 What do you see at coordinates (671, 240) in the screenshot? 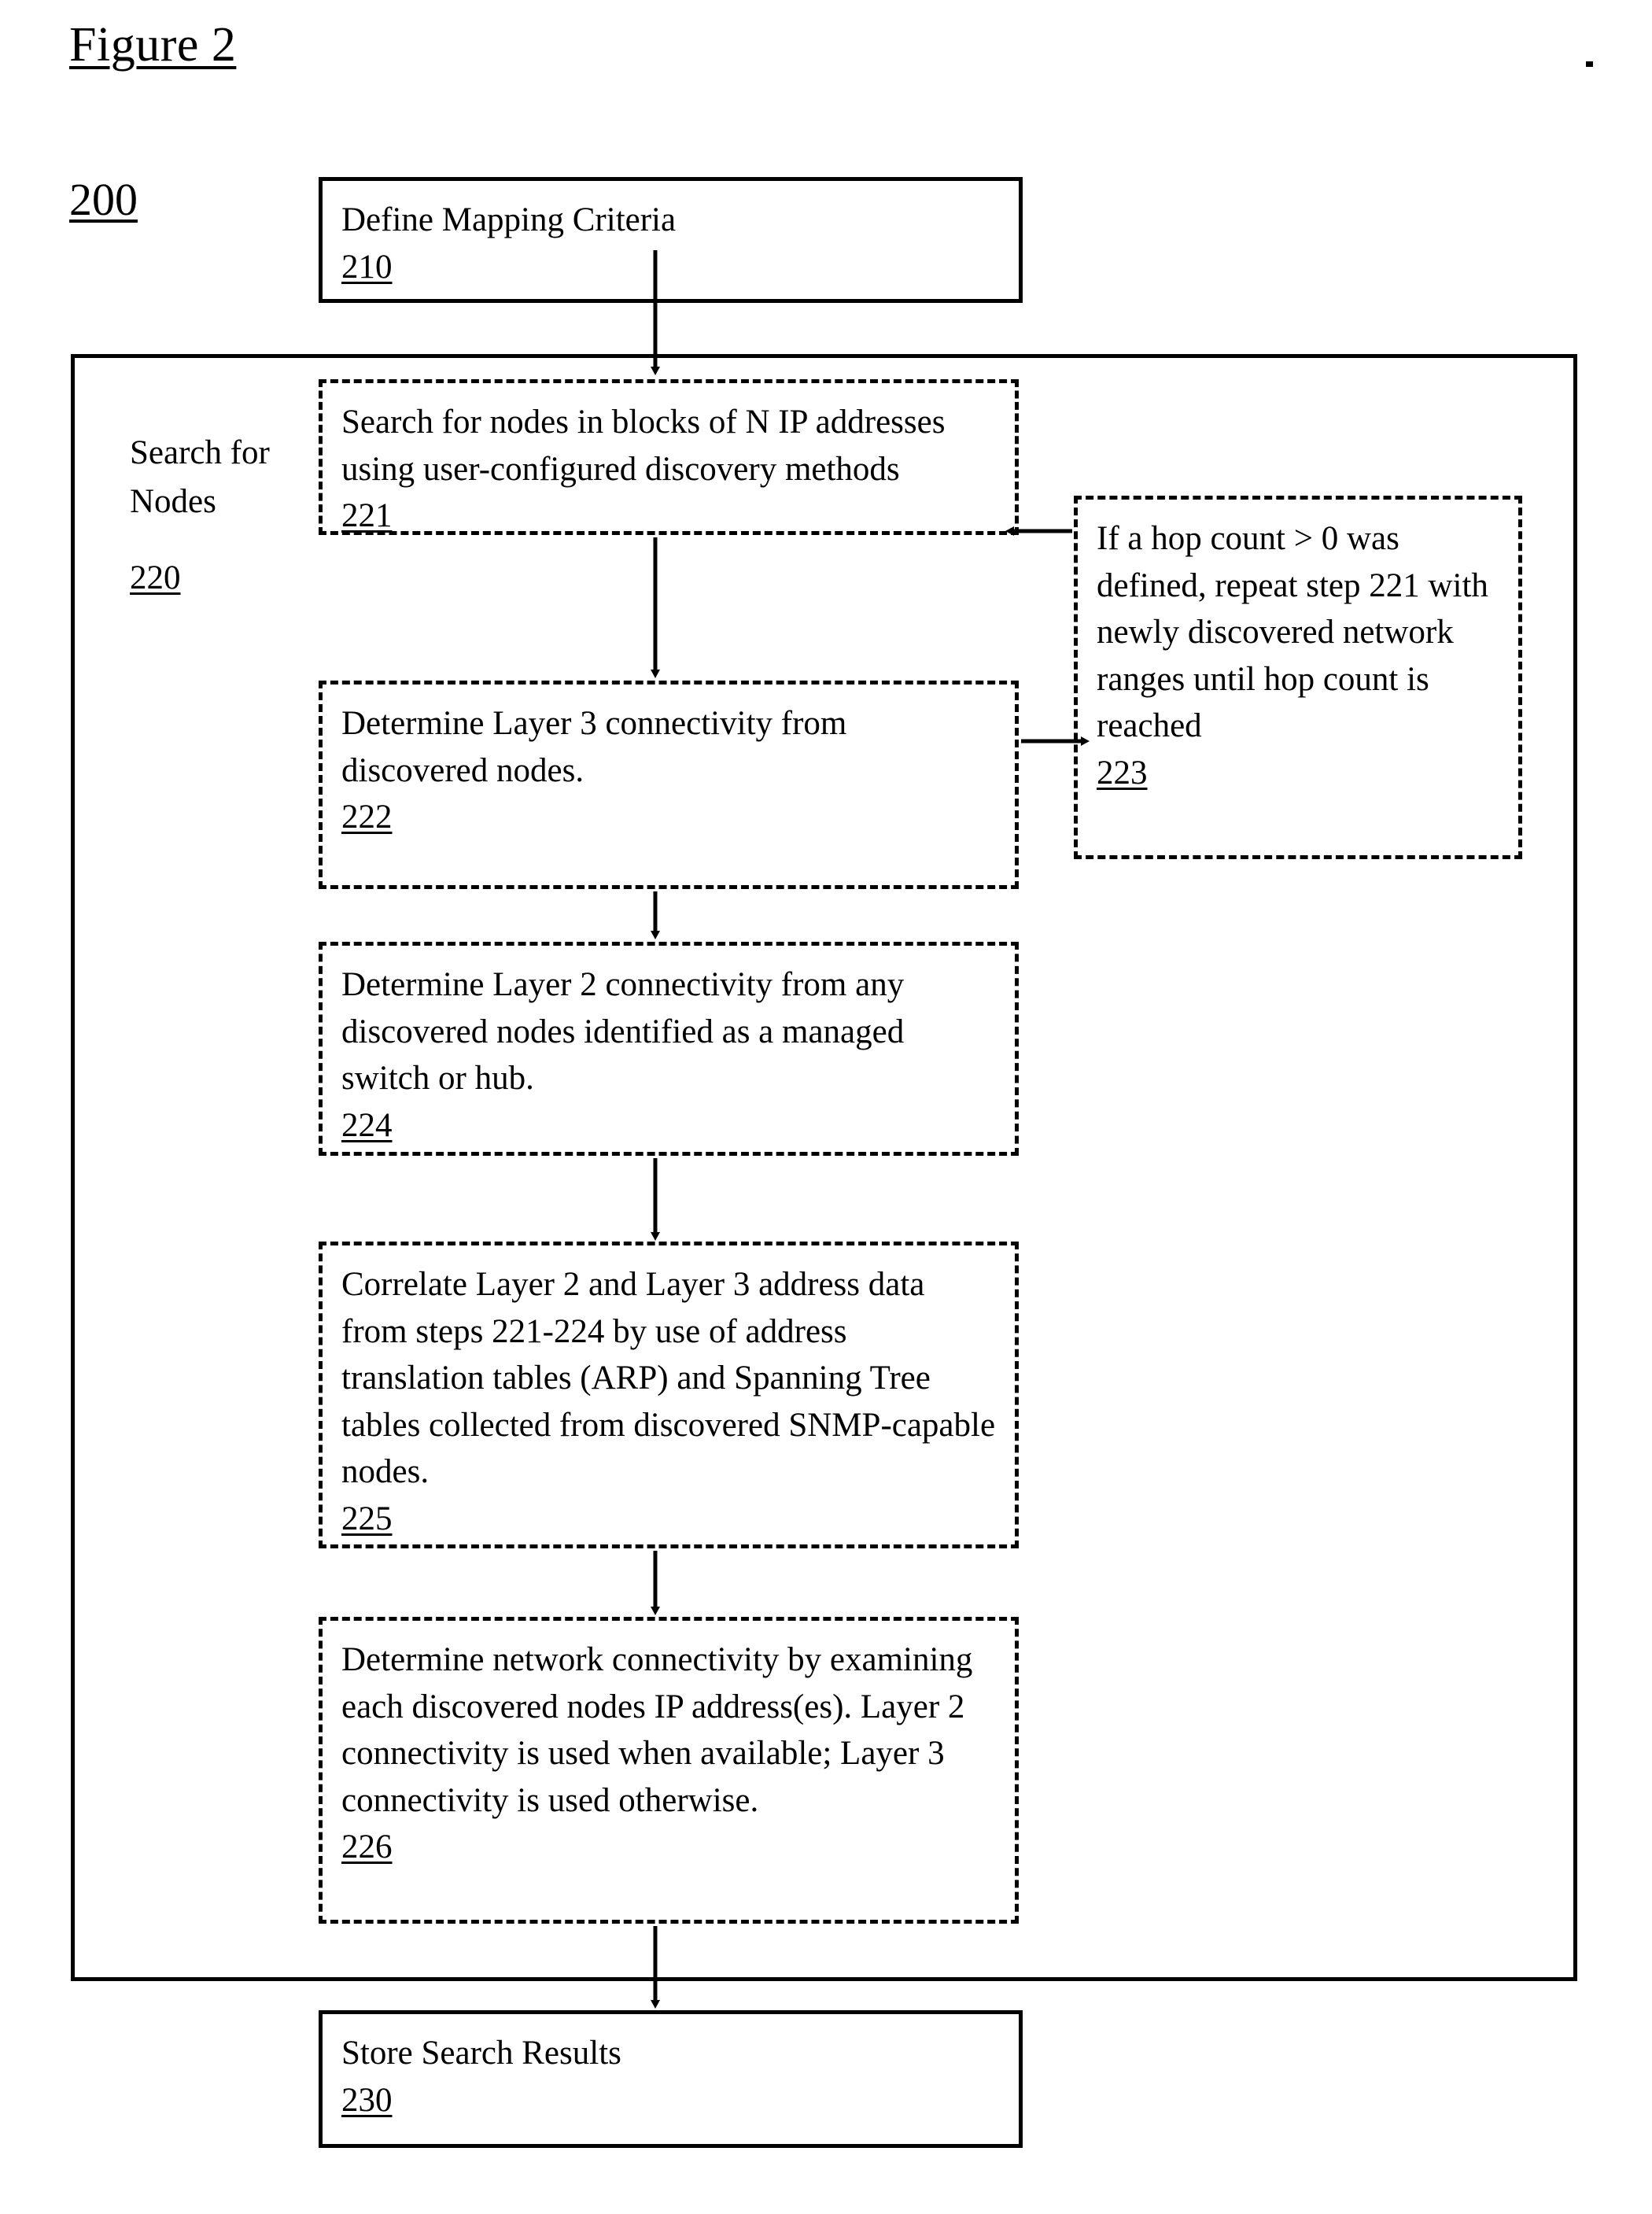
I see `process-box-define-mapping-criteria: Define Mapping Criteria 210` at bounding box center [671, 240].